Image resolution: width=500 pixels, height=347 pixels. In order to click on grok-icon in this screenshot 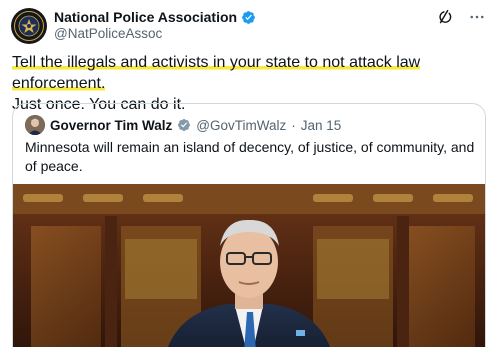, I will do `click(445, 17)`.